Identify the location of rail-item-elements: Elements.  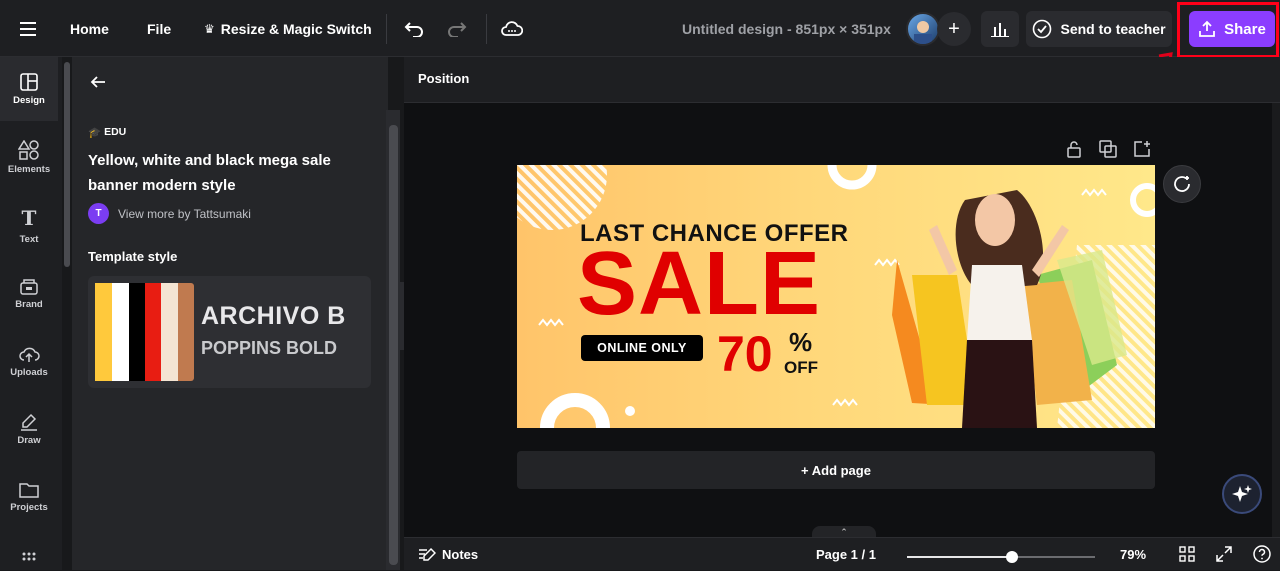
(29, 157).